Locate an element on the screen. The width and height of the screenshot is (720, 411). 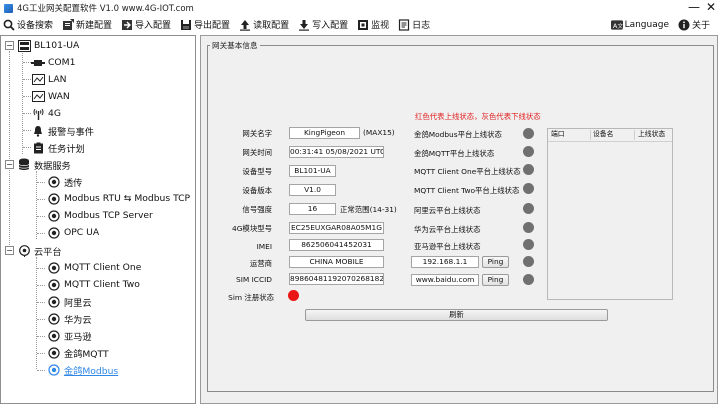
tree-item-task: 任务计划 is located at coordinates (58, 147).